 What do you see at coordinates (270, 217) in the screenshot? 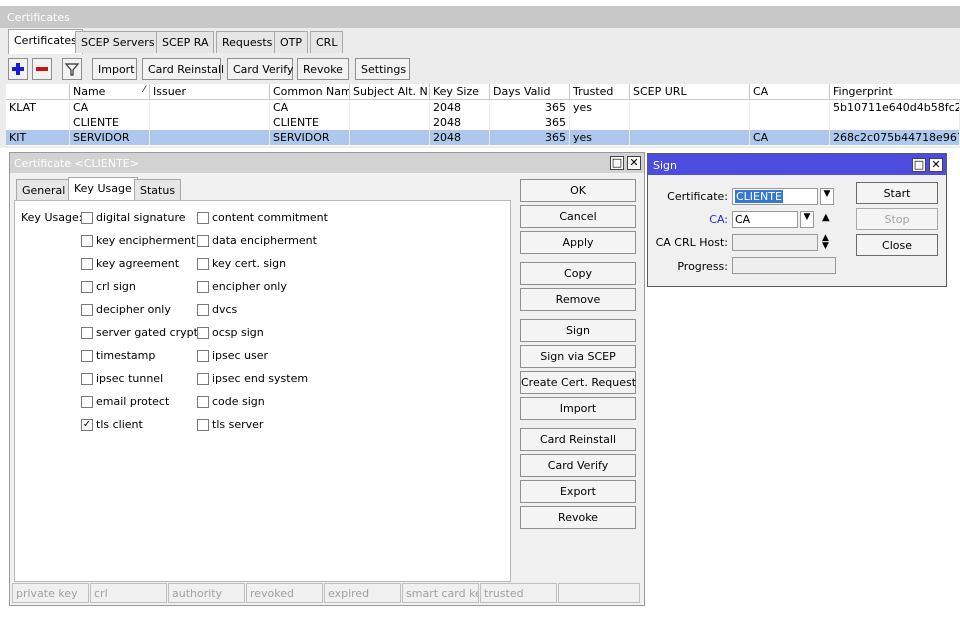
I see `checkbox-label: content commitment` at bounding box center [270, 217].